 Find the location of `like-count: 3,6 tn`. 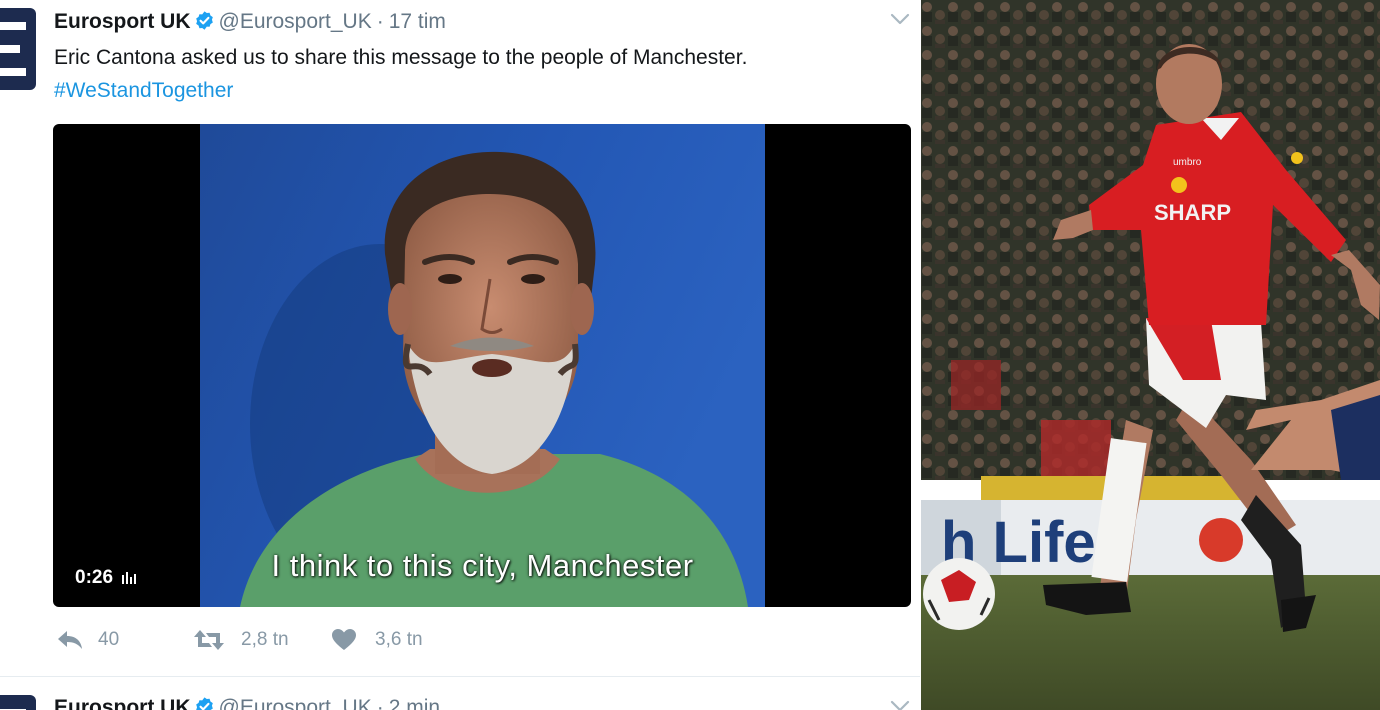

like-count: 3,6 tn is located at coordinates (399, 639).